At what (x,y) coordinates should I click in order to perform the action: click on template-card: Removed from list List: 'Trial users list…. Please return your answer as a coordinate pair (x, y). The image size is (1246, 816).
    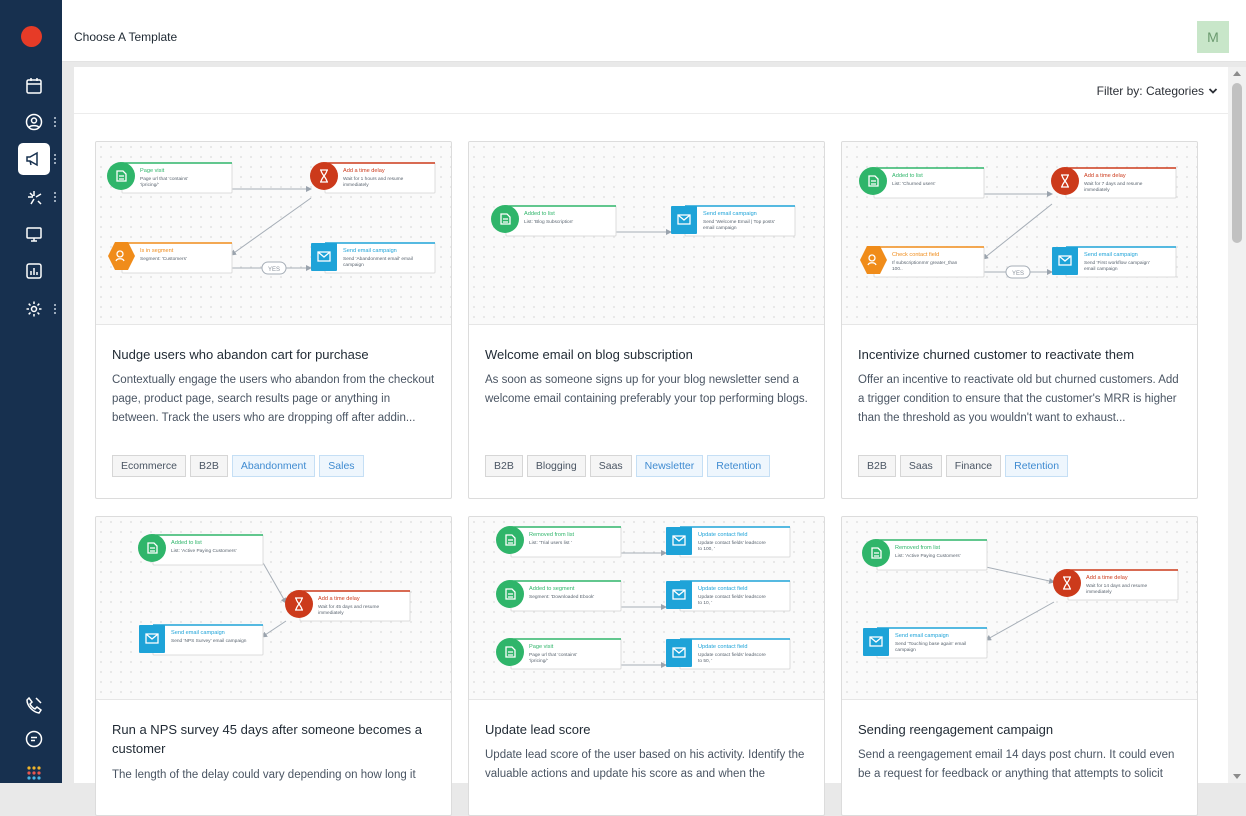
    Looking at the image, I should click on (646, 666).